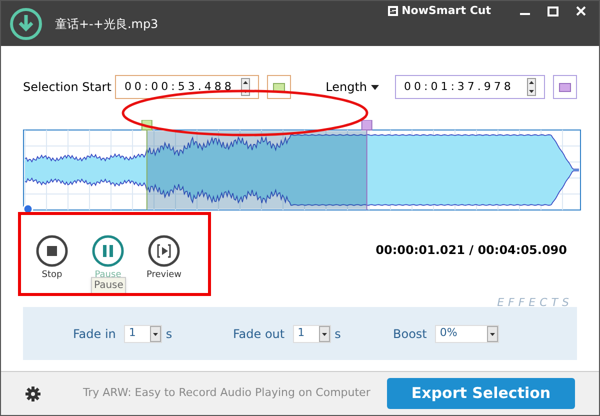  I want to click on preview-button, so click(164, 251).